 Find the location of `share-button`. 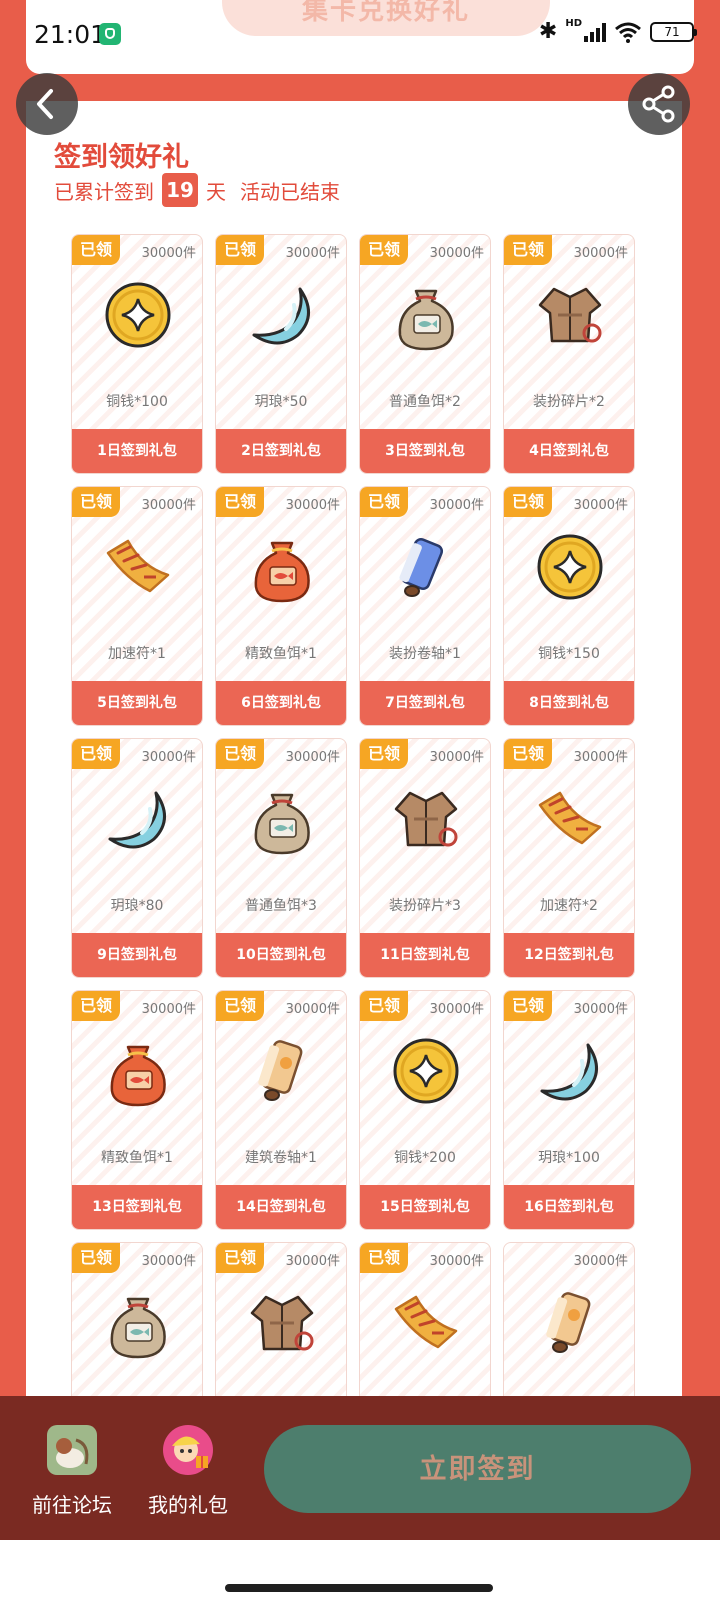

share-button is located at coordinates (659, 104).